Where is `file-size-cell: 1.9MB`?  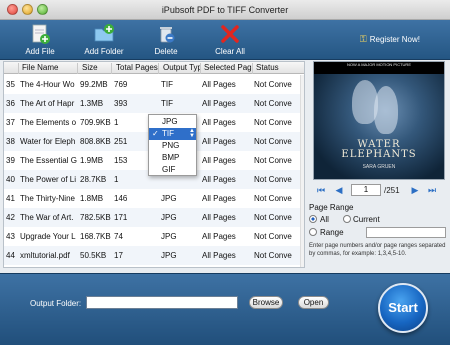 file-size-cell: 1.9MB is located at coordinates (92, 160).